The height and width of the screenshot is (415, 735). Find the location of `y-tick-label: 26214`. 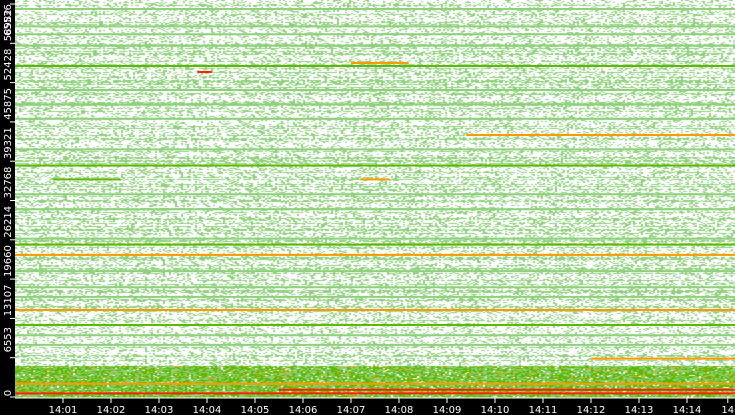

y-tick-label: 26214 is located at coordinates (8, 222).